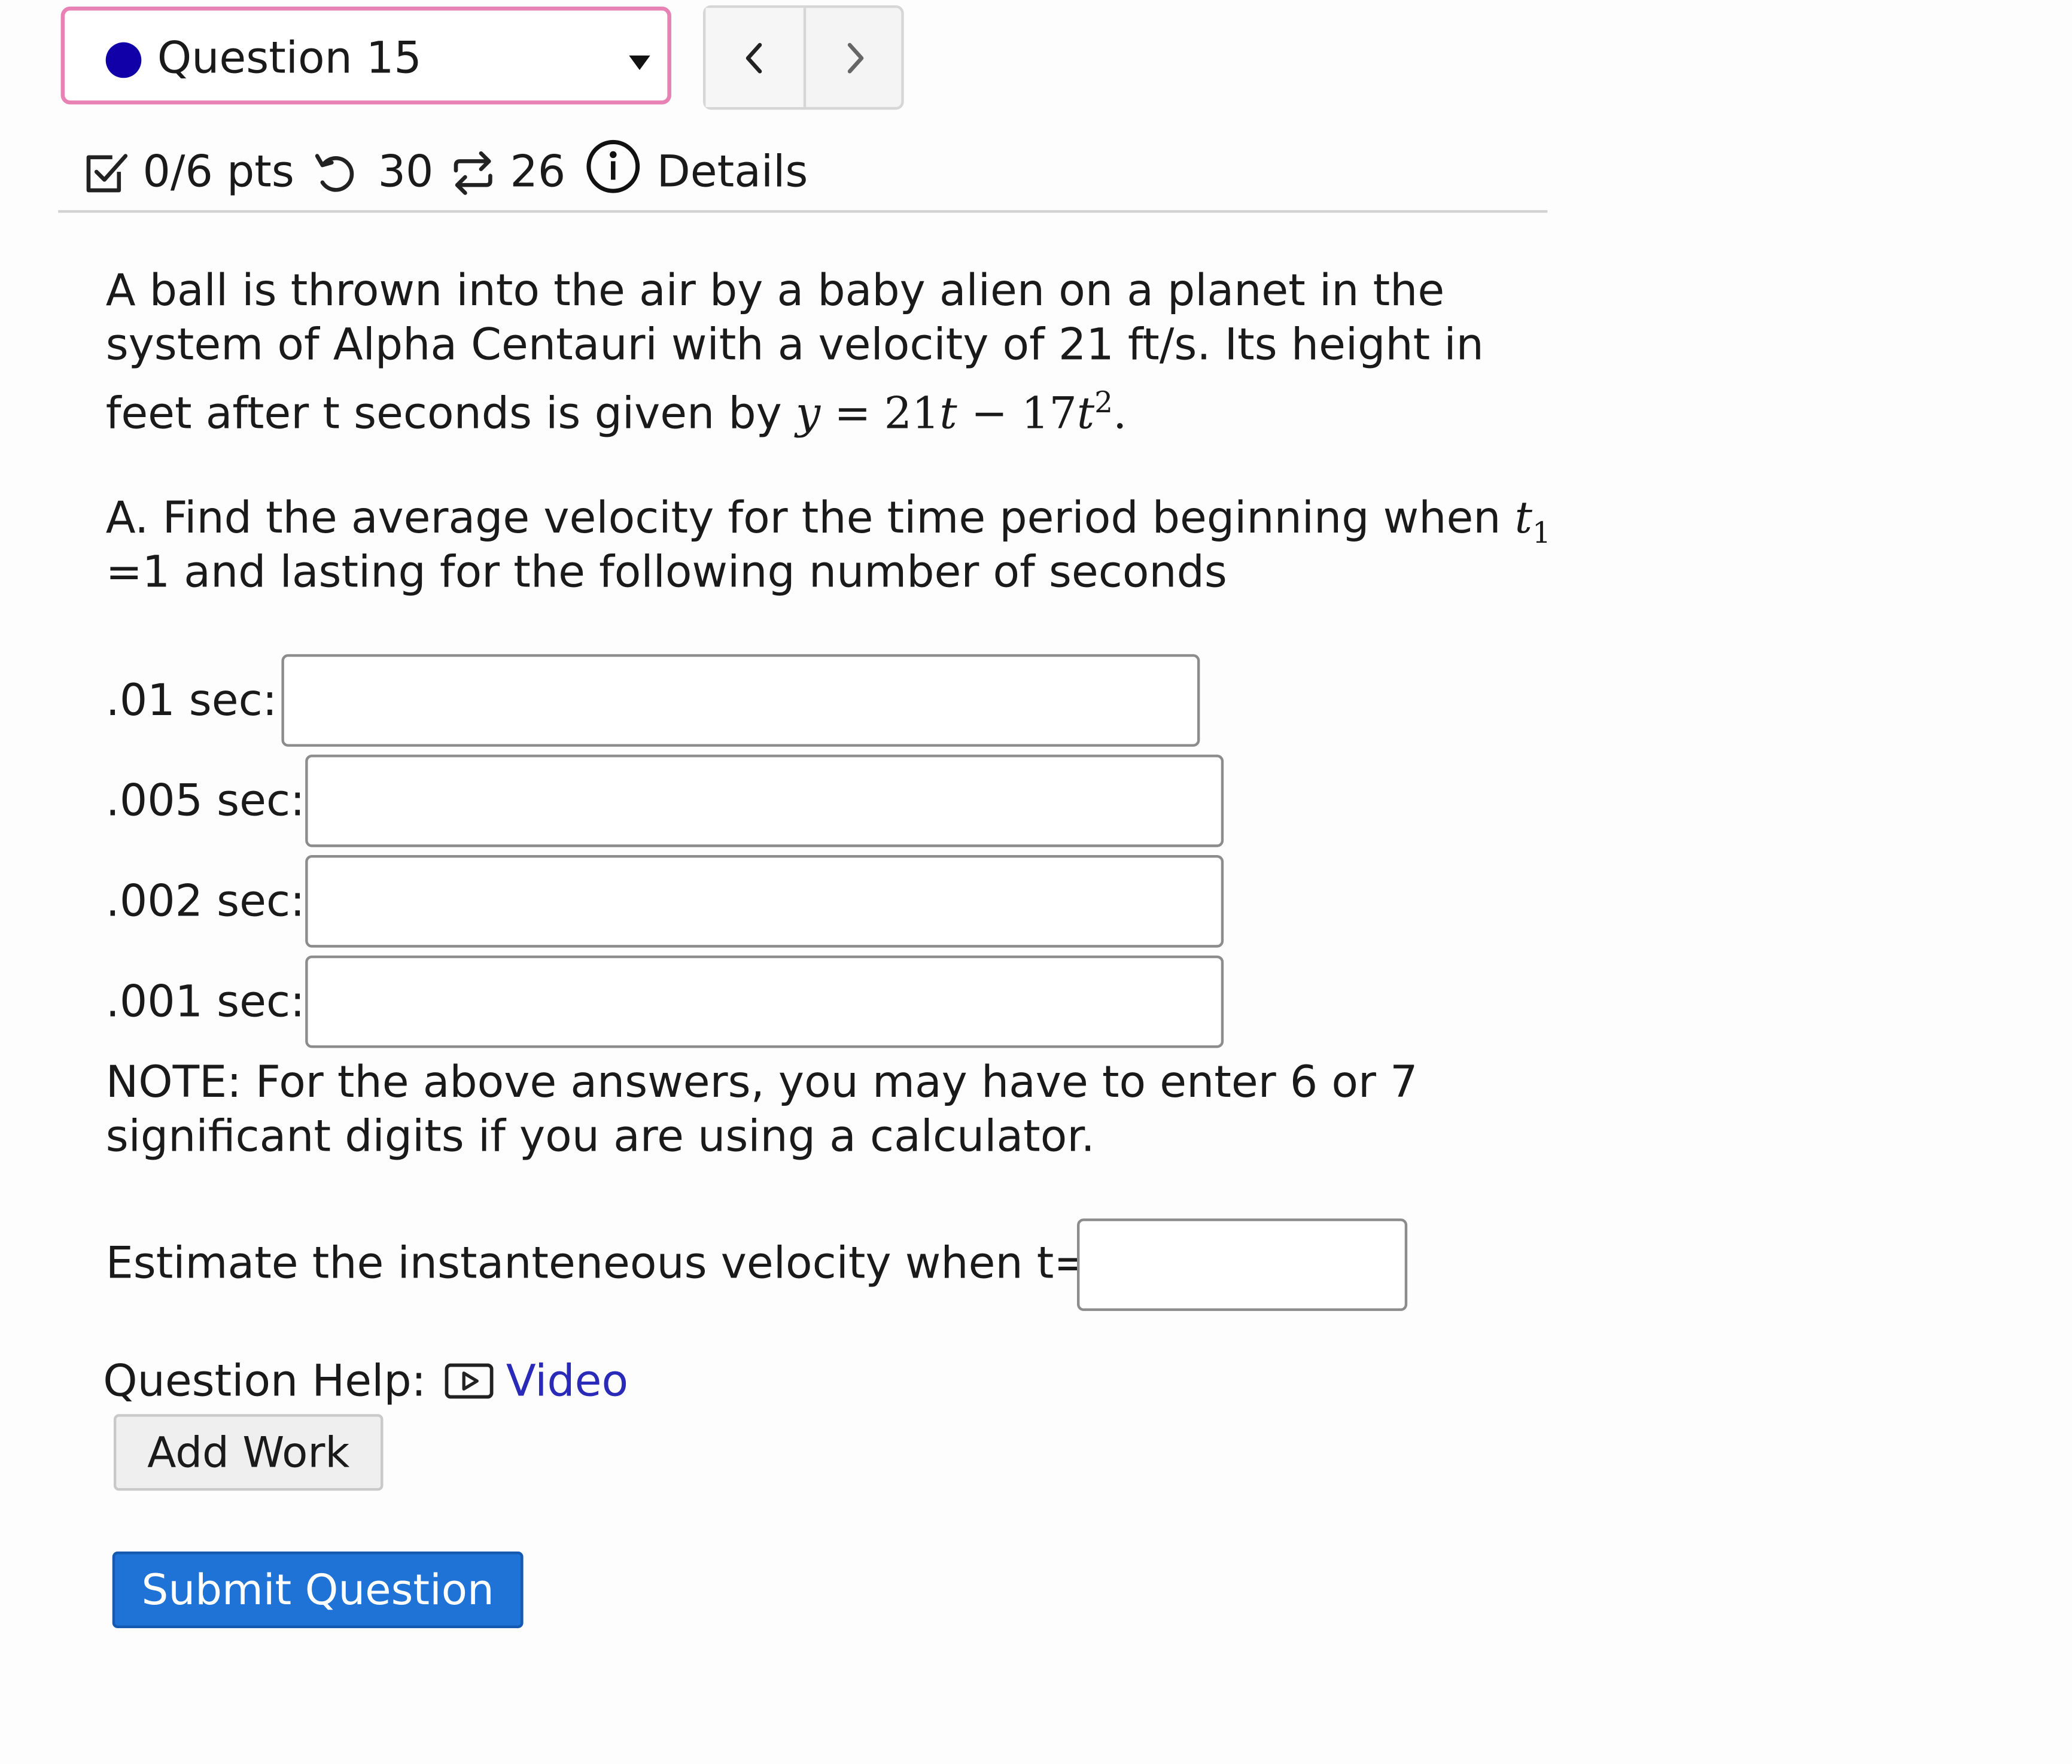 This screenshot has height=1764, width=2072. What do you see at coordinates (732, 171) in the screenshot?
I see `details-link: Details` at bounding box center [732, 171].